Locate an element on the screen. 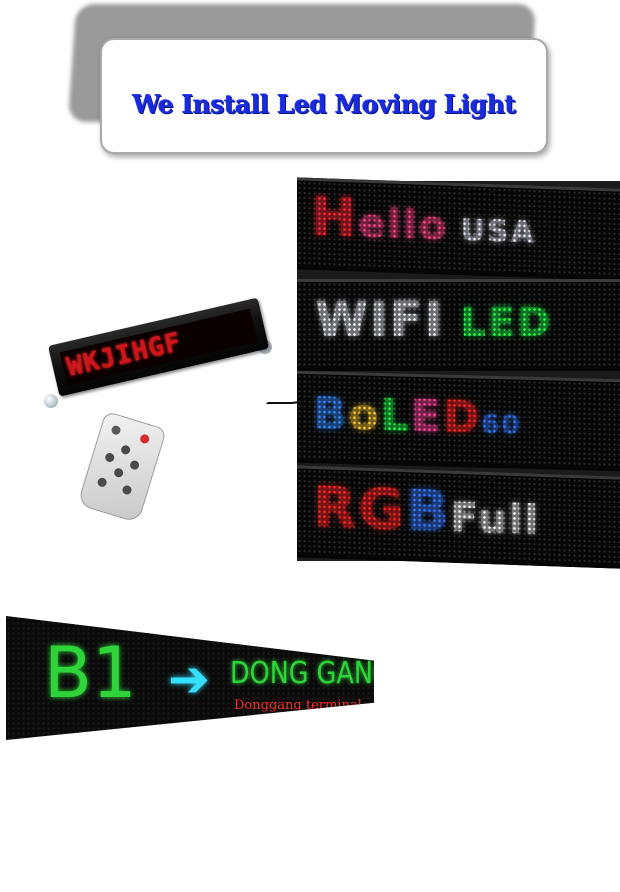 The width and height of the screenshot is (620, 892). car-led-sign: WKJIHGF is located at coordinates (159, 347).